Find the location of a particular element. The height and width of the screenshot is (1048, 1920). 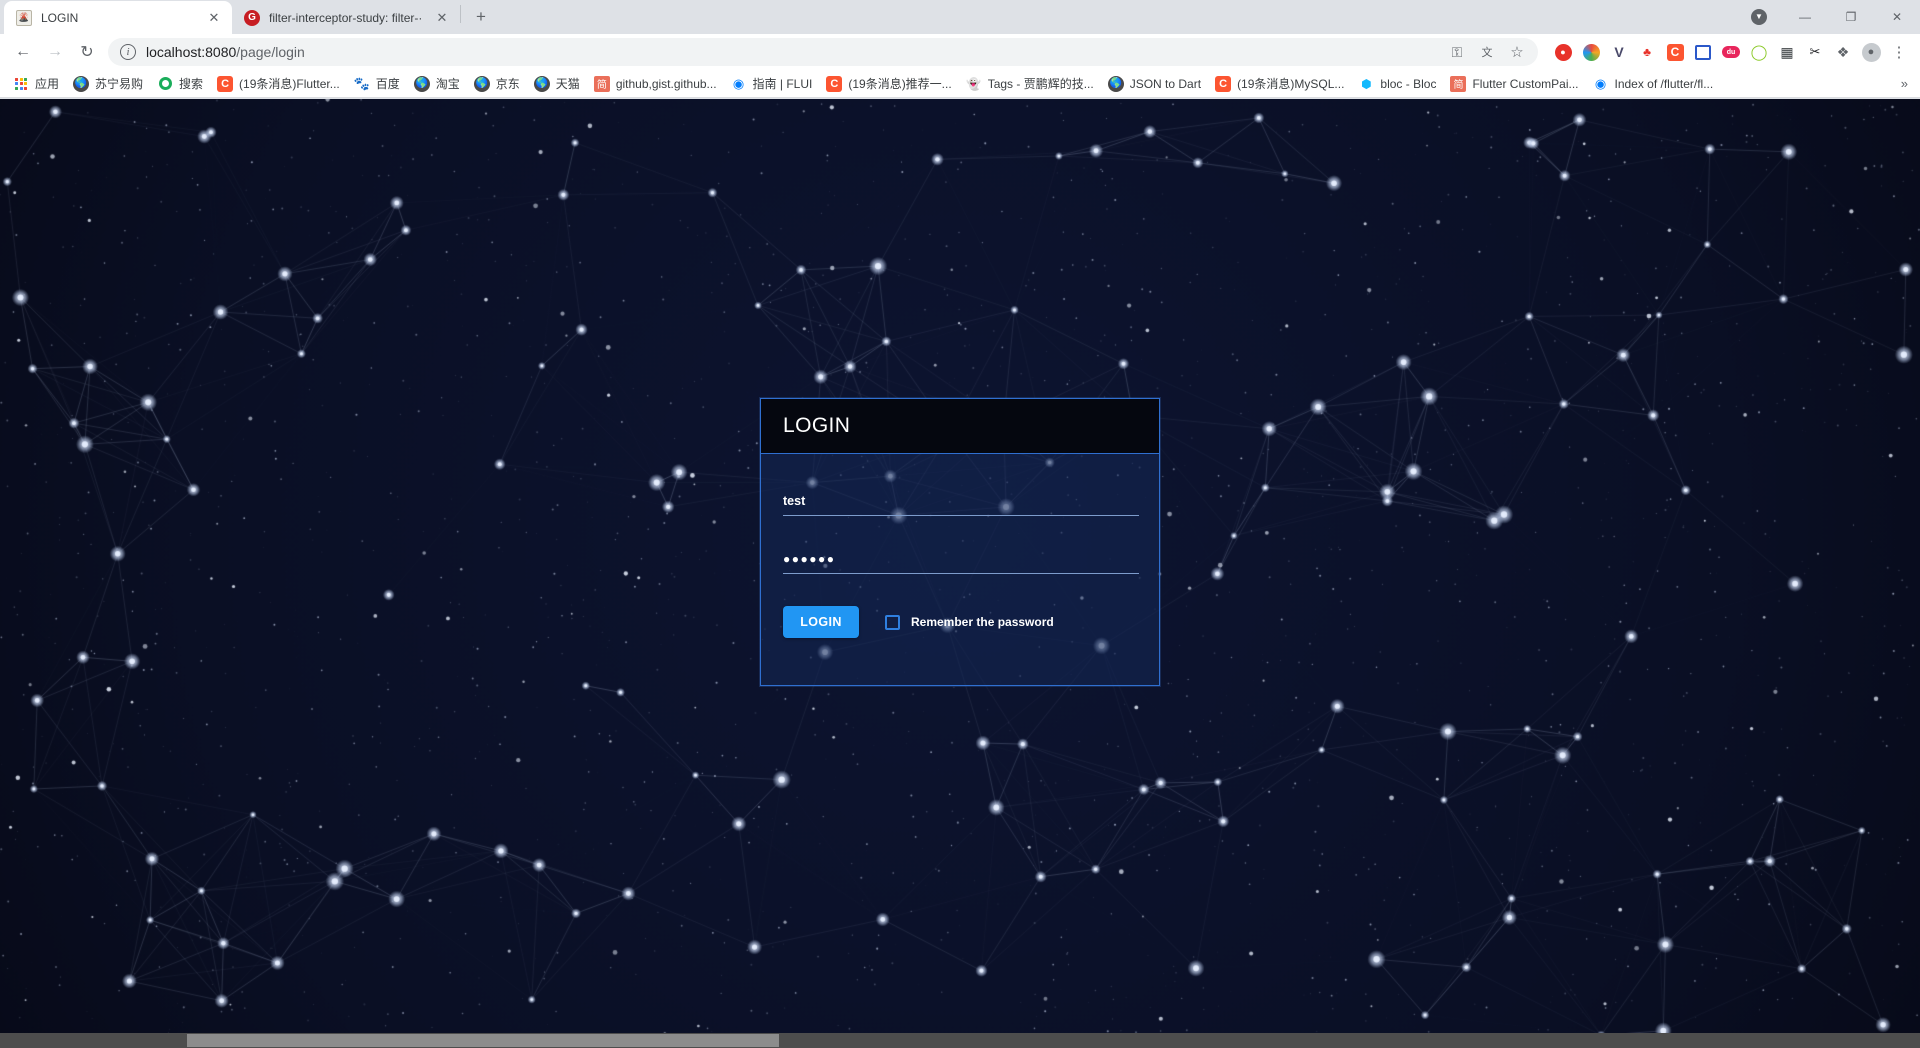

bookmark-label: 应用 is located at coordinates (47, 84).